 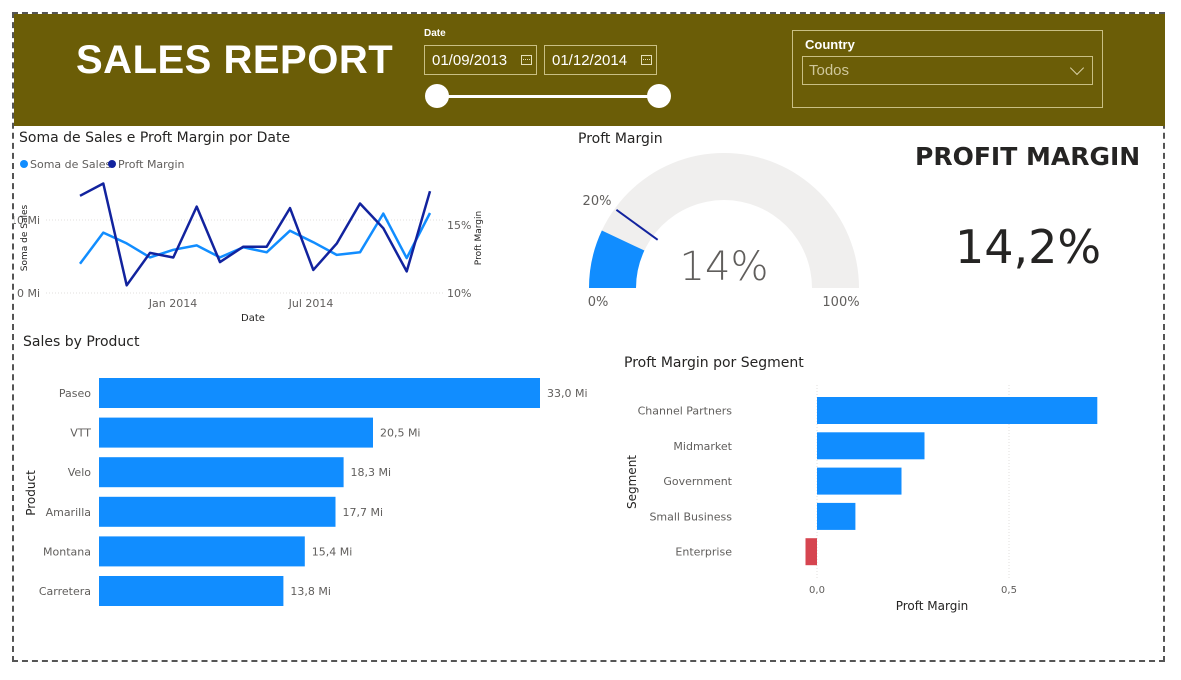 I want to click on line-chart-title: Soma de Sales e Proft Margin por Date, so click(x=155, y=138).